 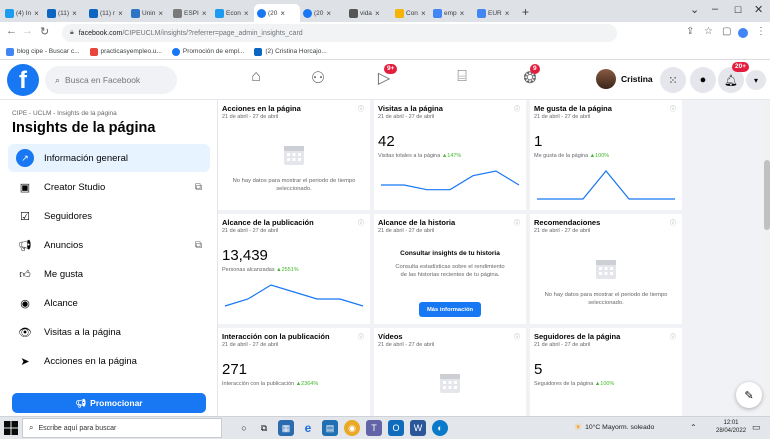 I want to click on app-icon: ◐, so click(x=440, y=428).